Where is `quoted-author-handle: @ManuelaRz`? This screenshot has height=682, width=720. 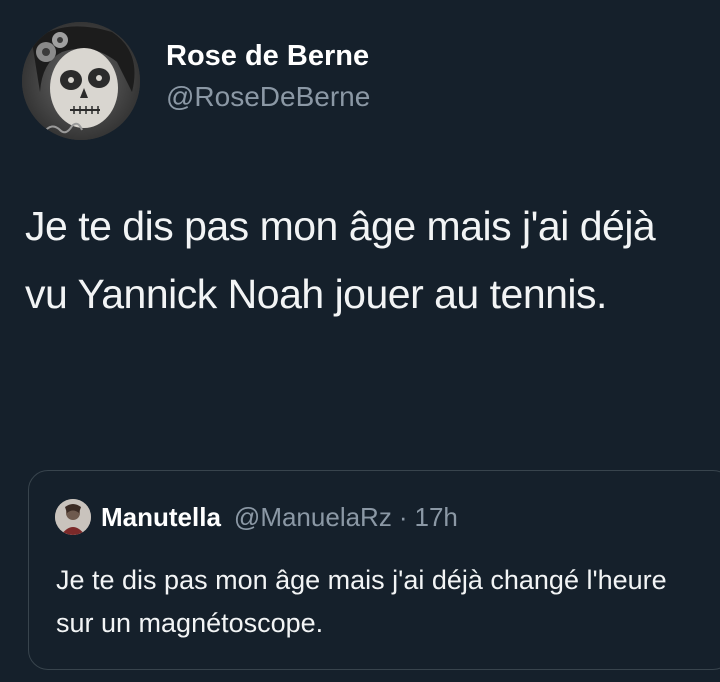
quoted-author-handle: @ManuelaRz is located at coordinates (313, 517).